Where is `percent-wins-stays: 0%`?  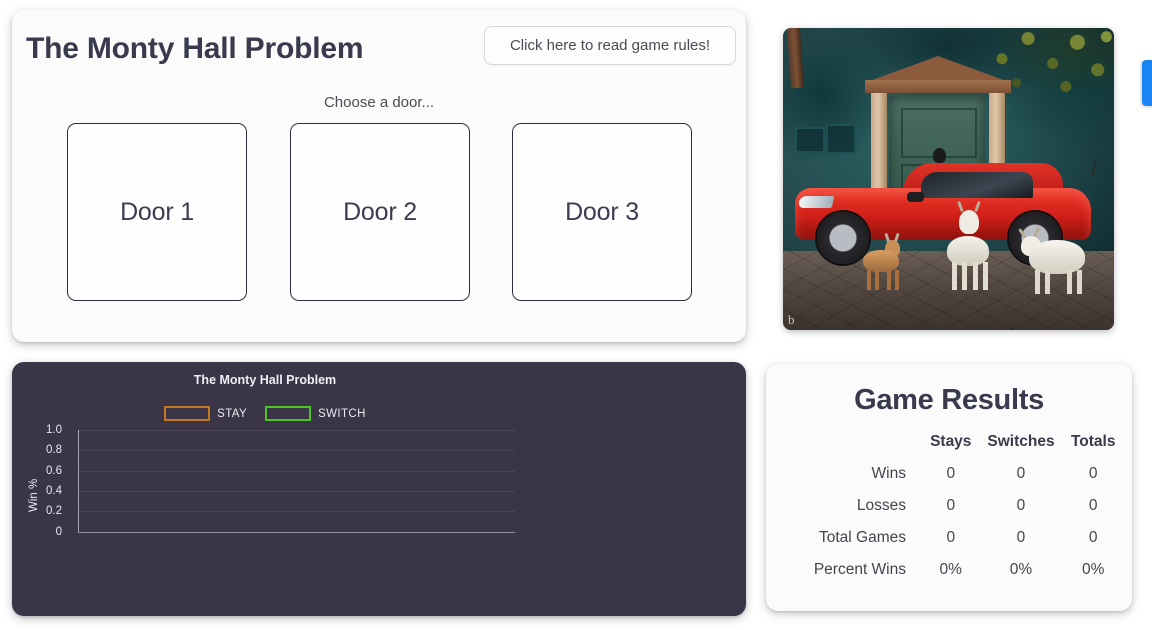 percent-wins-stays: 0% is located at coordinates (950, 569).